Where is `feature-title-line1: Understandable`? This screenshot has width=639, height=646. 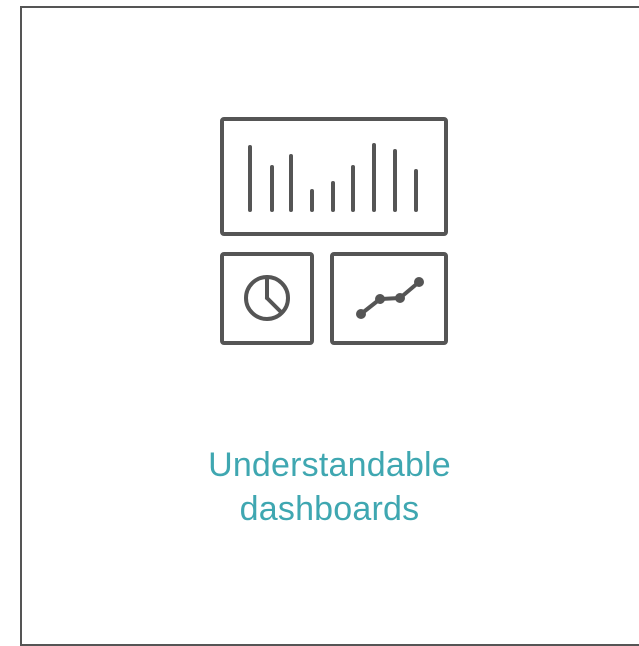 feature-title-line1: Understandable is located at coordinates (329, 465).